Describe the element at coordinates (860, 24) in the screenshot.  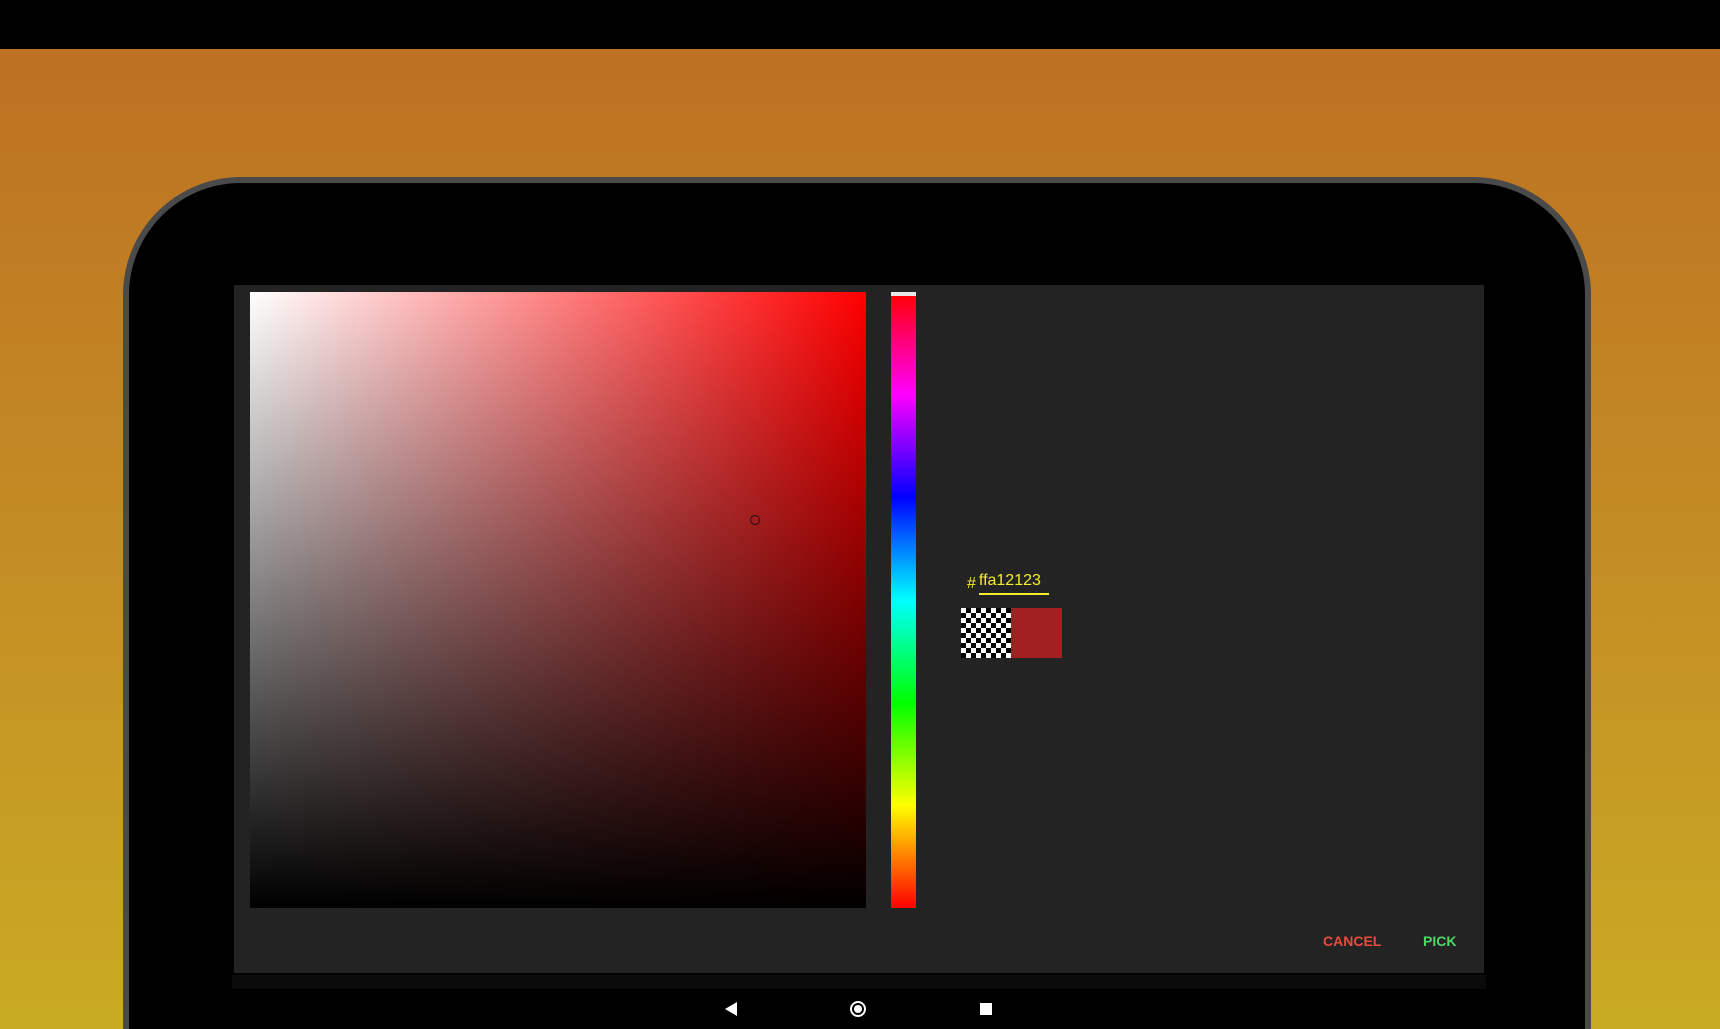
I see `status-bar` at that location.